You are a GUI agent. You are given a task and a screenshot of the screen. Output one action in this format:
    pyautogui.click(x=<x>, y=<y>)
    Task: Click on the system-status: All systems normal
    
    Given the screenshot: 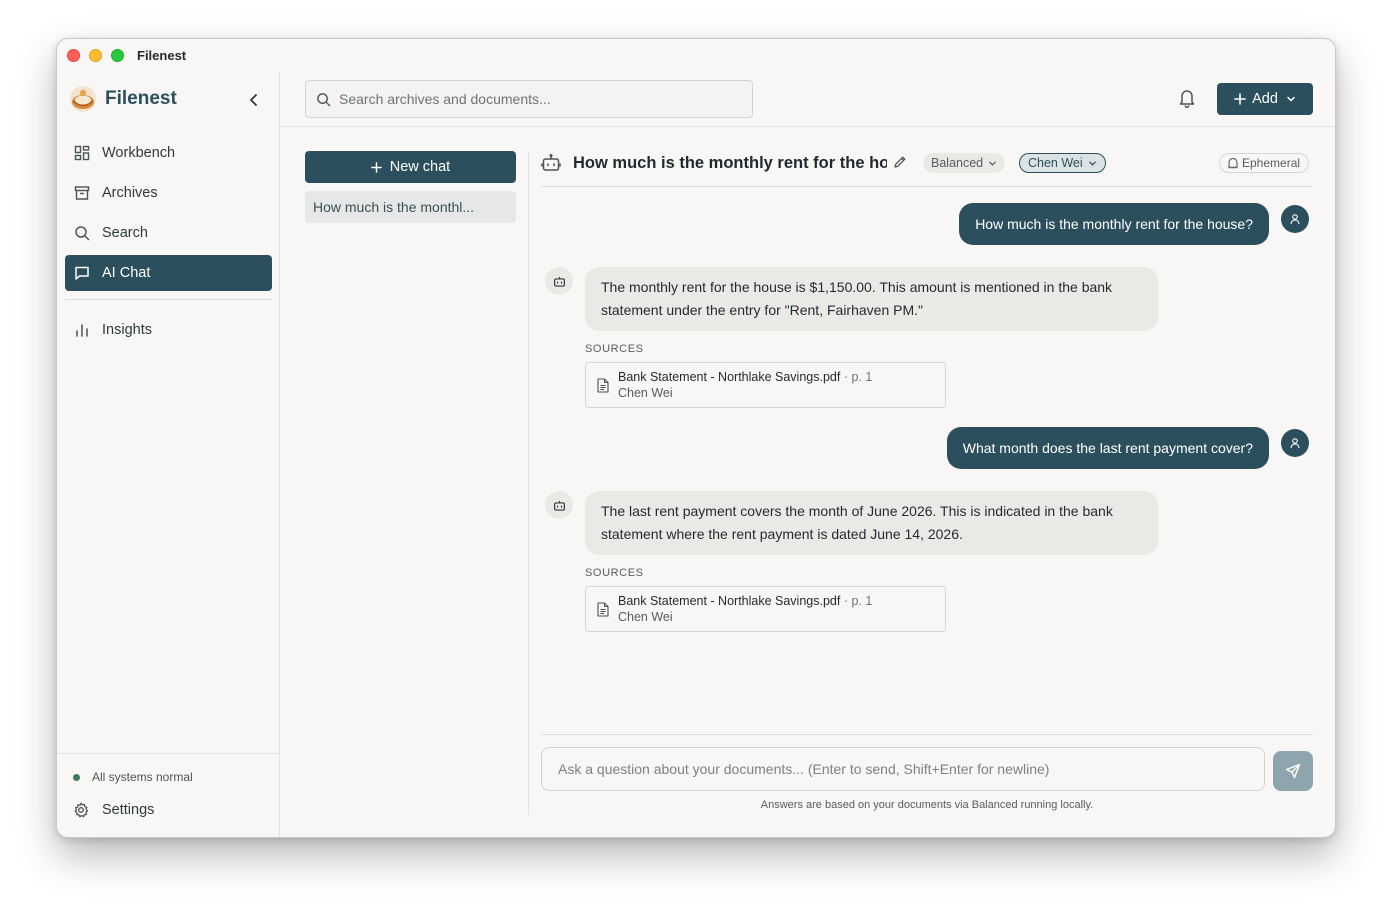 What is the action you would take?
    pyautogui.click(x=133, y=777)
    